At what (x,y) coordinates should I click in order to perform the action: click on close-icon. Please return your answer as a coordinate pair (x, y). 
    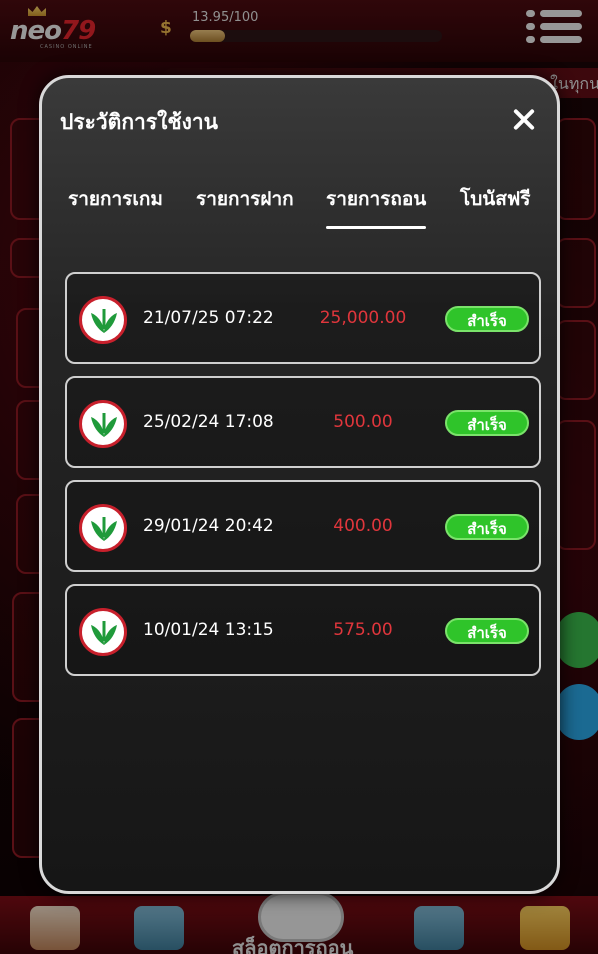
    Looking at the image, I should click on (524, 120).